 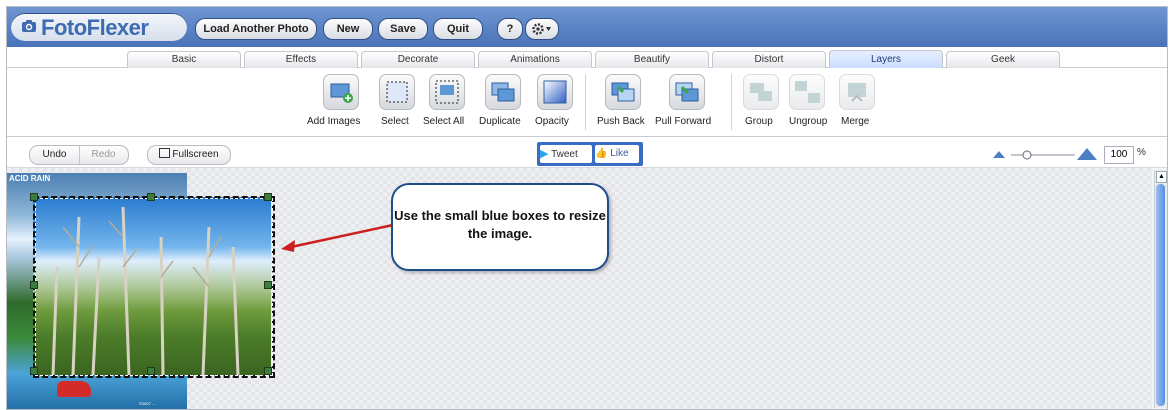 I want to click on thumbs-up-icon: 👍, so click(x=601, y=153).